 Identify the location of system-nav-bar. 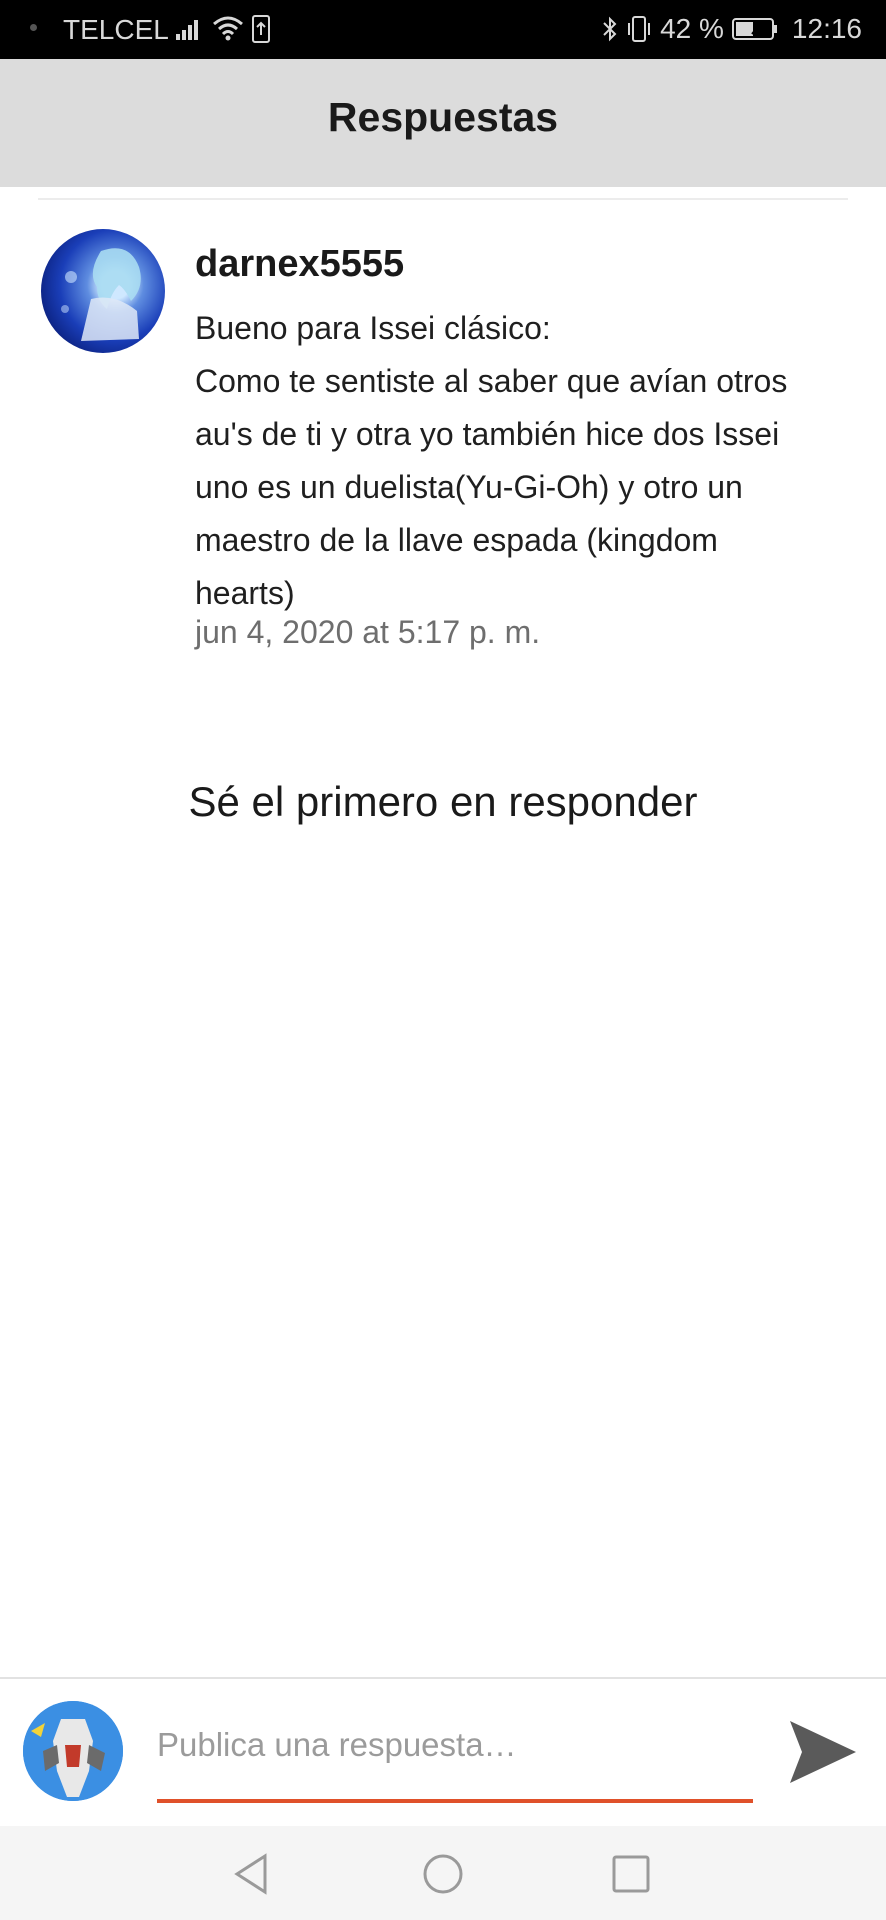
(443, 1873).